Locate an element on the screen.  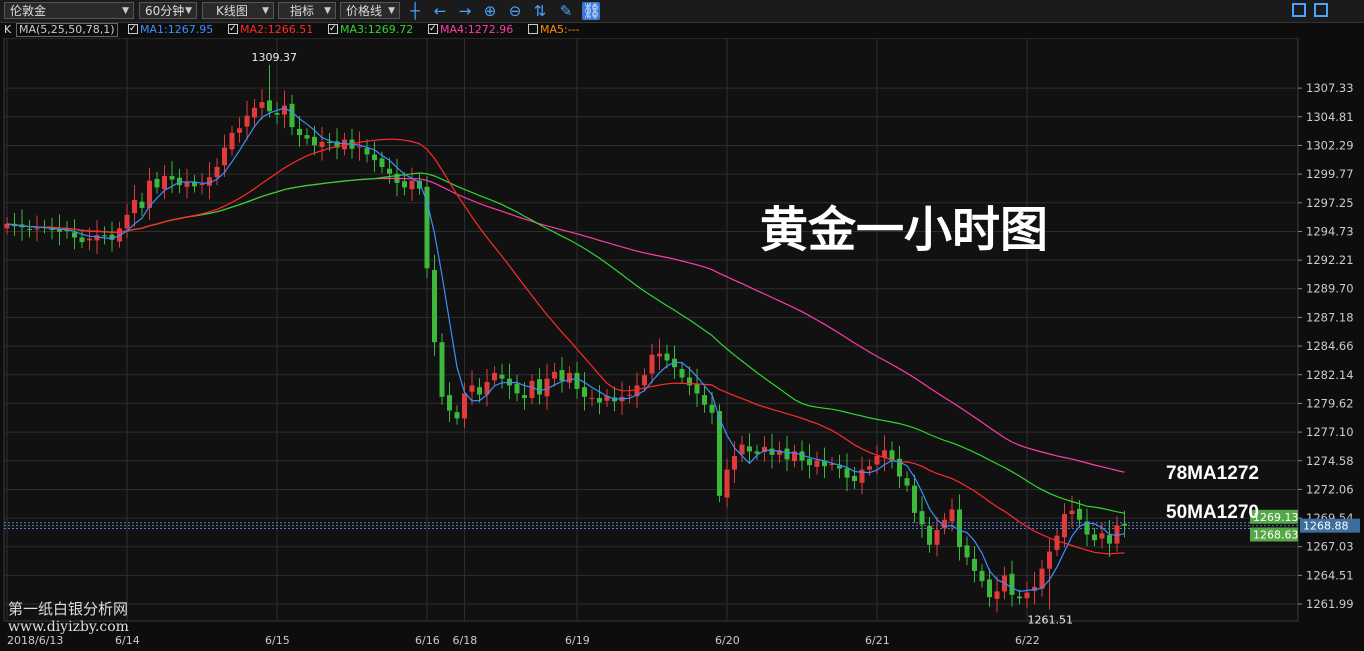
low-price-label: 1261.51 is located at coordinates (1051, 620).